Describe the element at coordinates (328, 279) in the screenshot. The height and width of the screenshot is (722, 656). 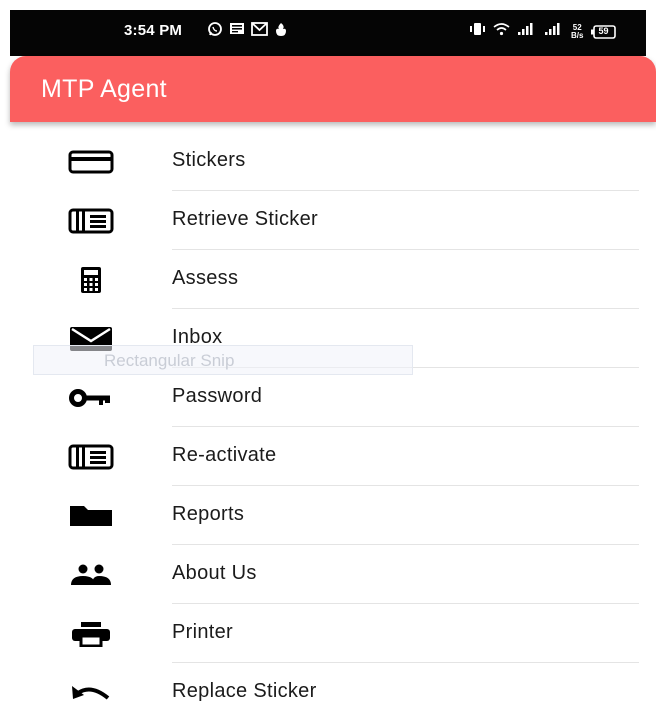
I see `menu-item-assess: Assess` at that location.